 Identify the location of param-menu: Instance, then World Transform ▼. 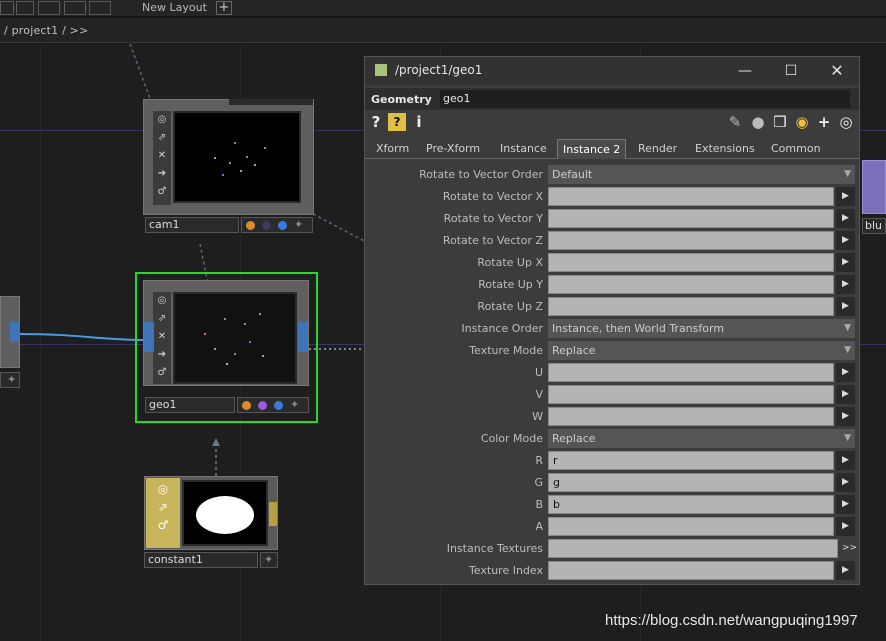
(701, 328).